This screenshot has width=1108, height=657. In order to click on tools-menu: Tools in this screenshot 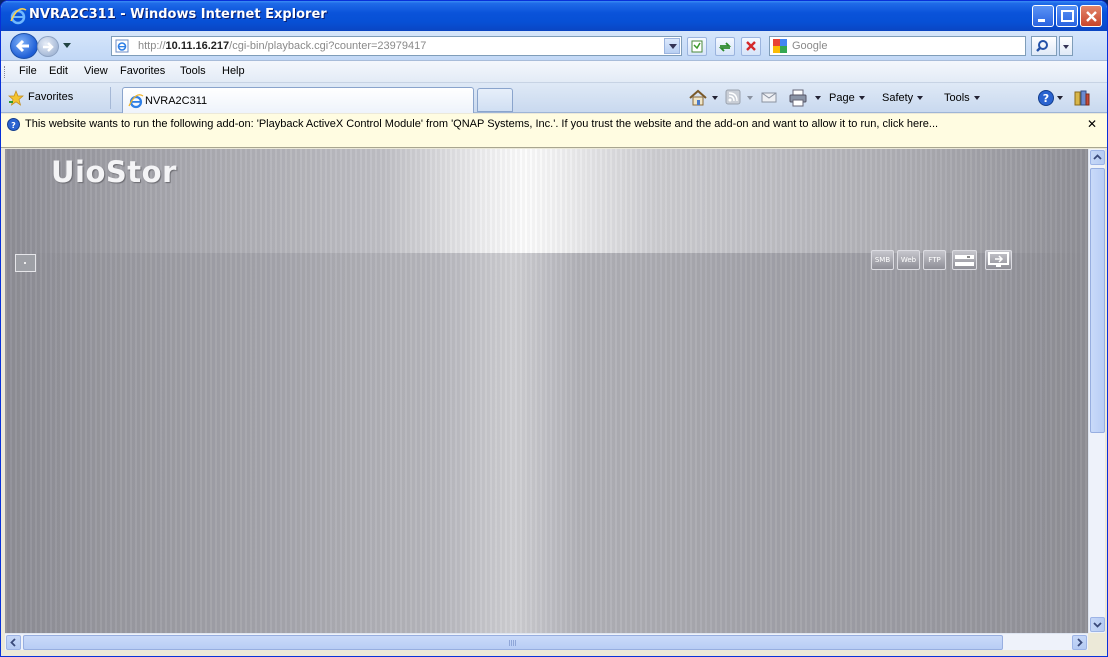, I will do `click(962, 98)`.